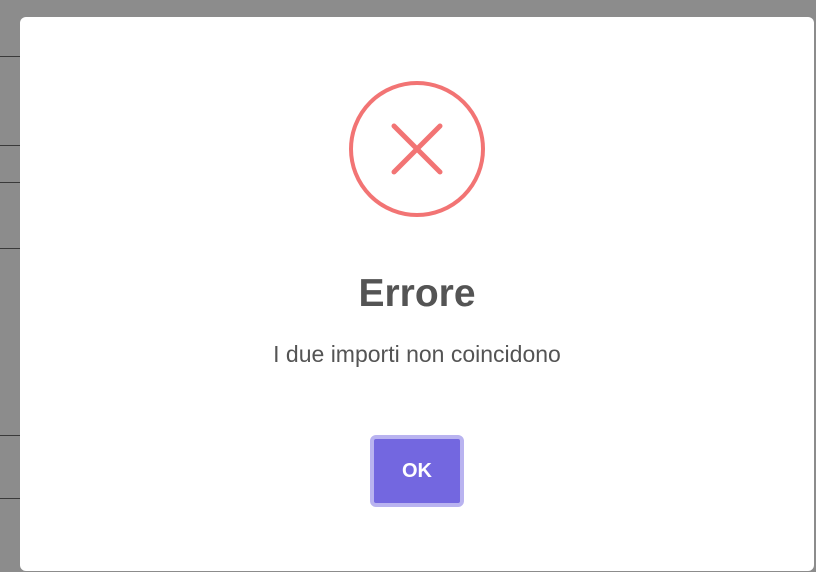  Describe the element at coordinates (417, 149) in the screenshot. I see `error-x-icon` at that location.